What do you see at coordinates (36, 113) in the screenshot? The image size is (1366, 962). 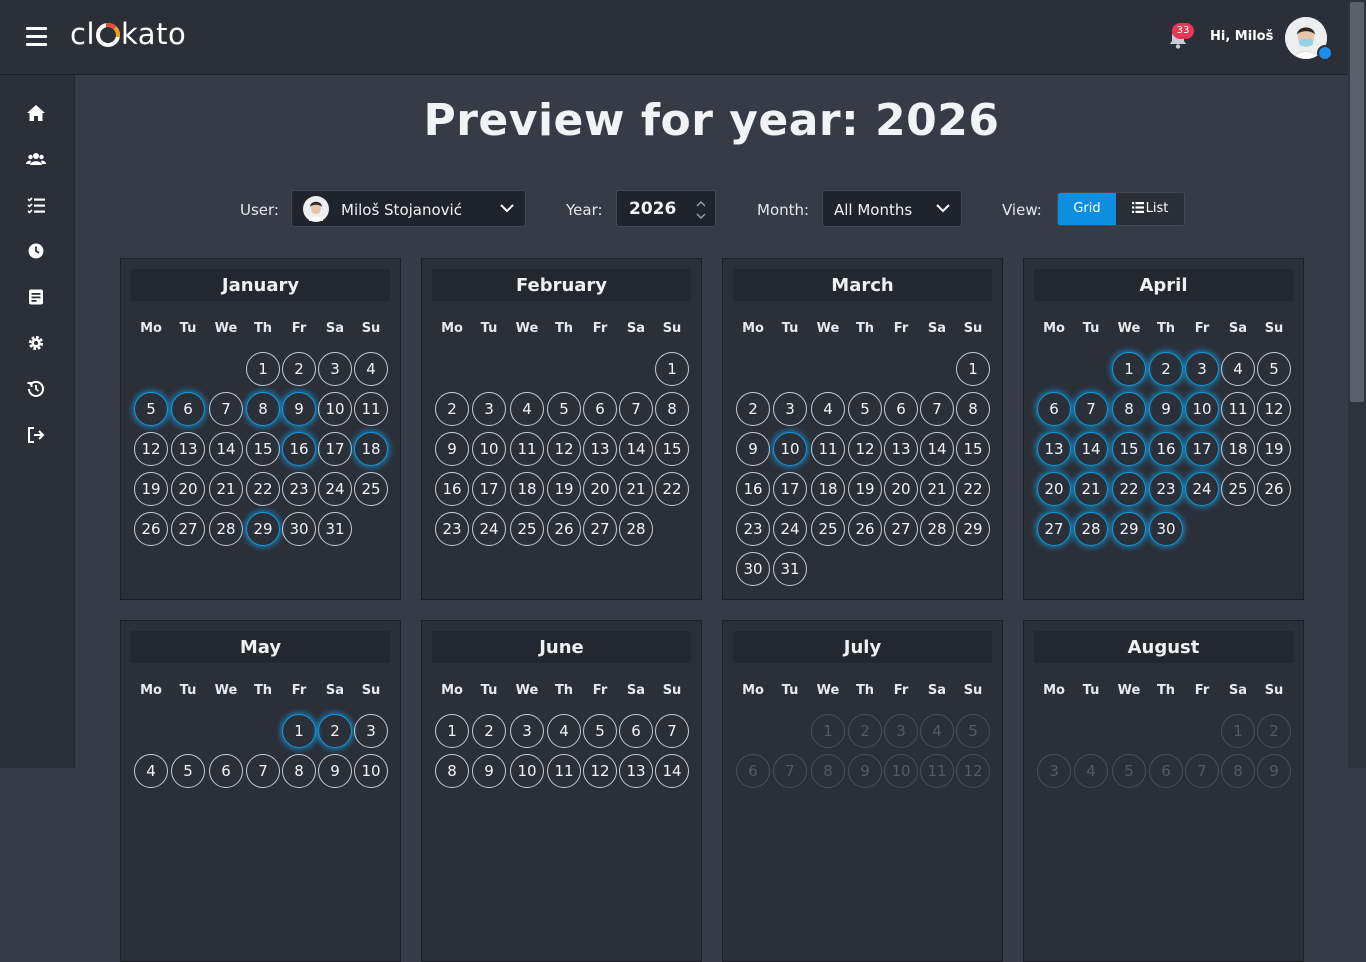 I see `home-icon` at bounding box center [36, 113].